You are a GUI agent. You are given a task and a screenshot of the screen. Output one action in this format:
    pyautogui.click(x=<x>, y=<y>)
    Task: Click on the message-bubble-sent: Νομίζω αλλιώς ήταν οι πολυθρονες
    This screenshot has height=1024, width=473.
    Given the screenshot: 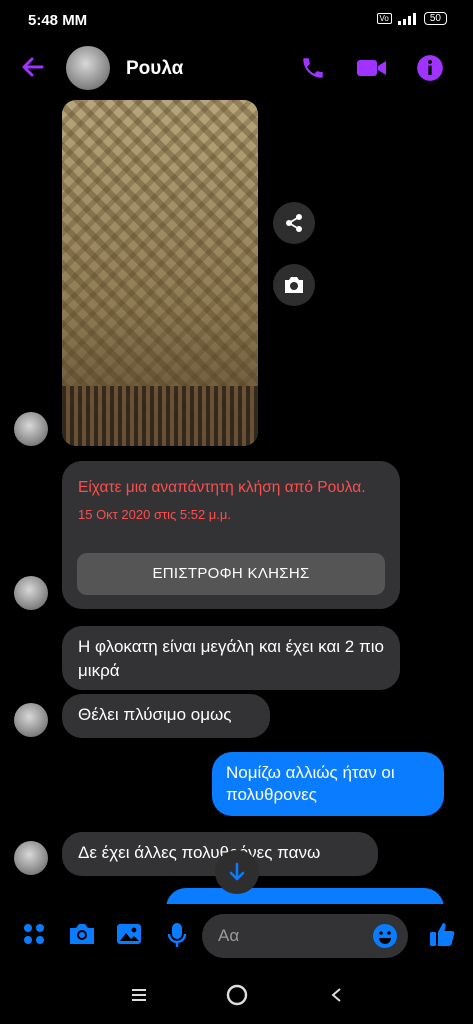 What is the action you would take?
    pyautogui.click(x=328, y=784)
    